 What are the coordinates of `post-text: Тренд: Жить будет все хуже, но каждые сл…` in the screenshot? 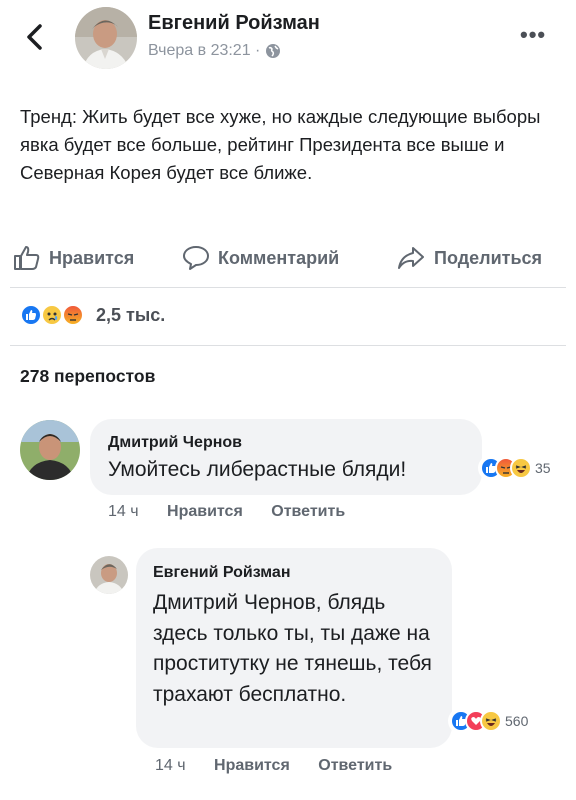 It's located at (280, 144).